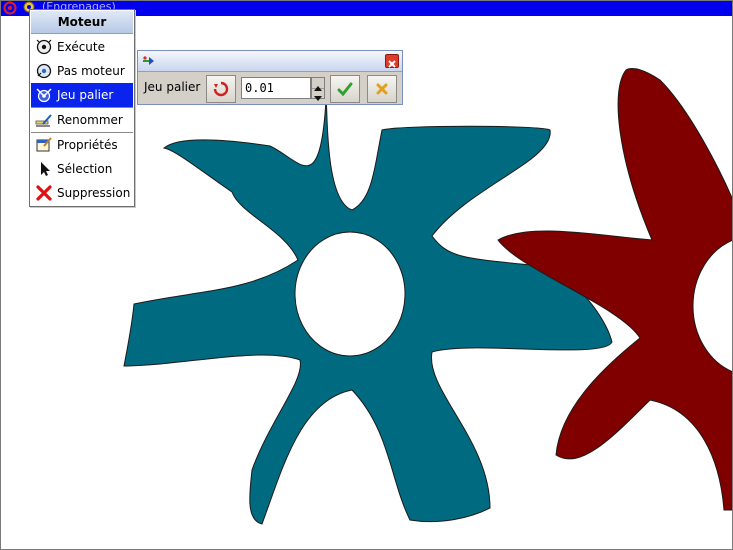 The image size is (733, 550). I want to click on cancel-x-icon, so click(382, 89).